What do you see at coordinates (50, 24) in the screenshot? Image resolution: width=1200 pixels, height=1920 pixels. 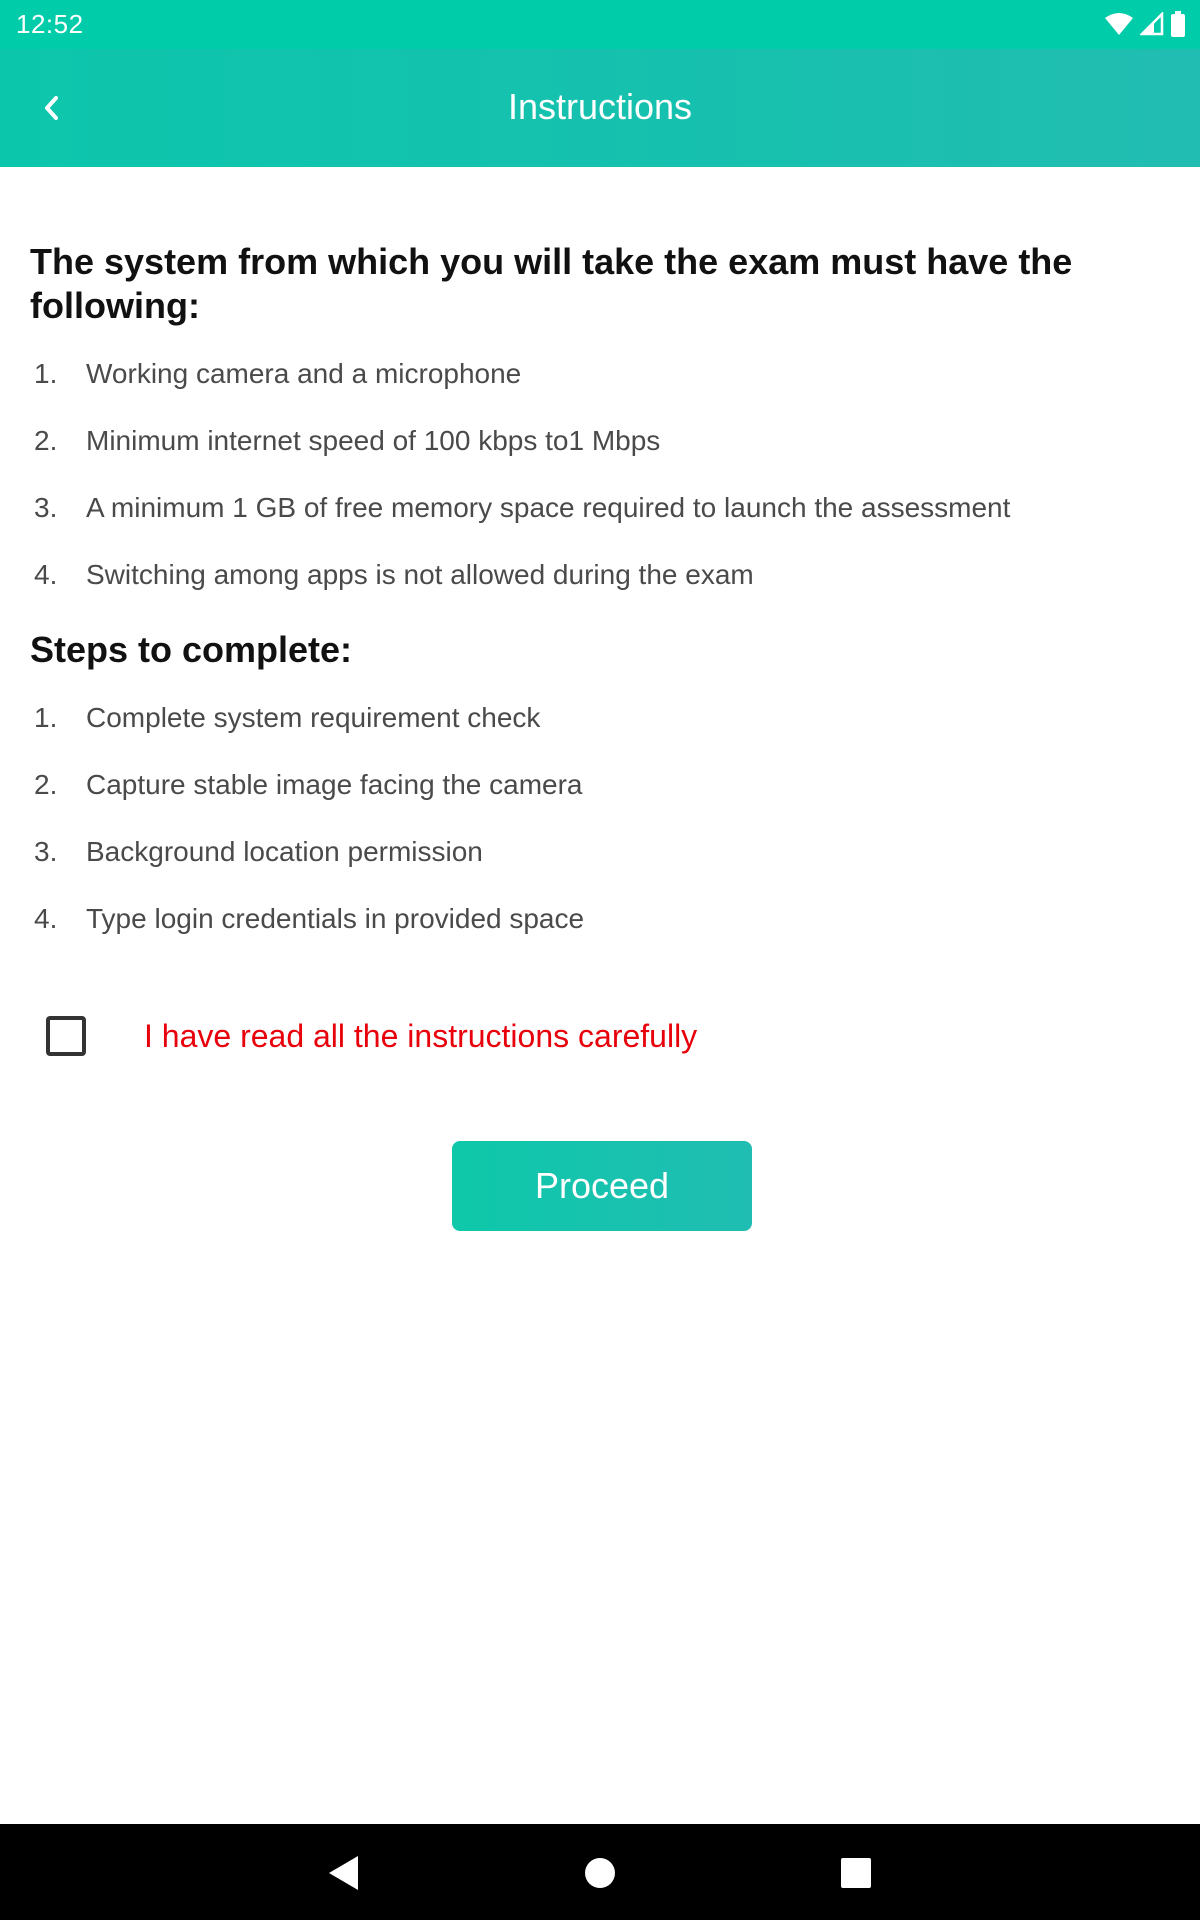 I see `status-time: 12:52` at bounding box center [50, 24].